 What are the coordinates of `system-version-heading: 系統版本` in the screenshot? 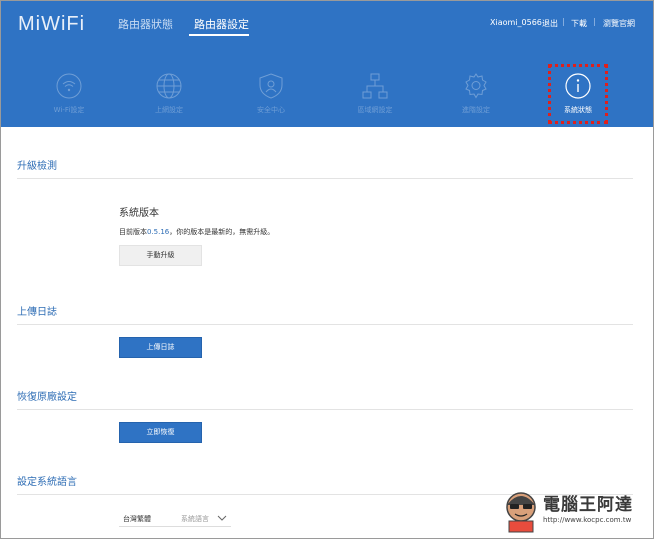 It's located at (139, 213).